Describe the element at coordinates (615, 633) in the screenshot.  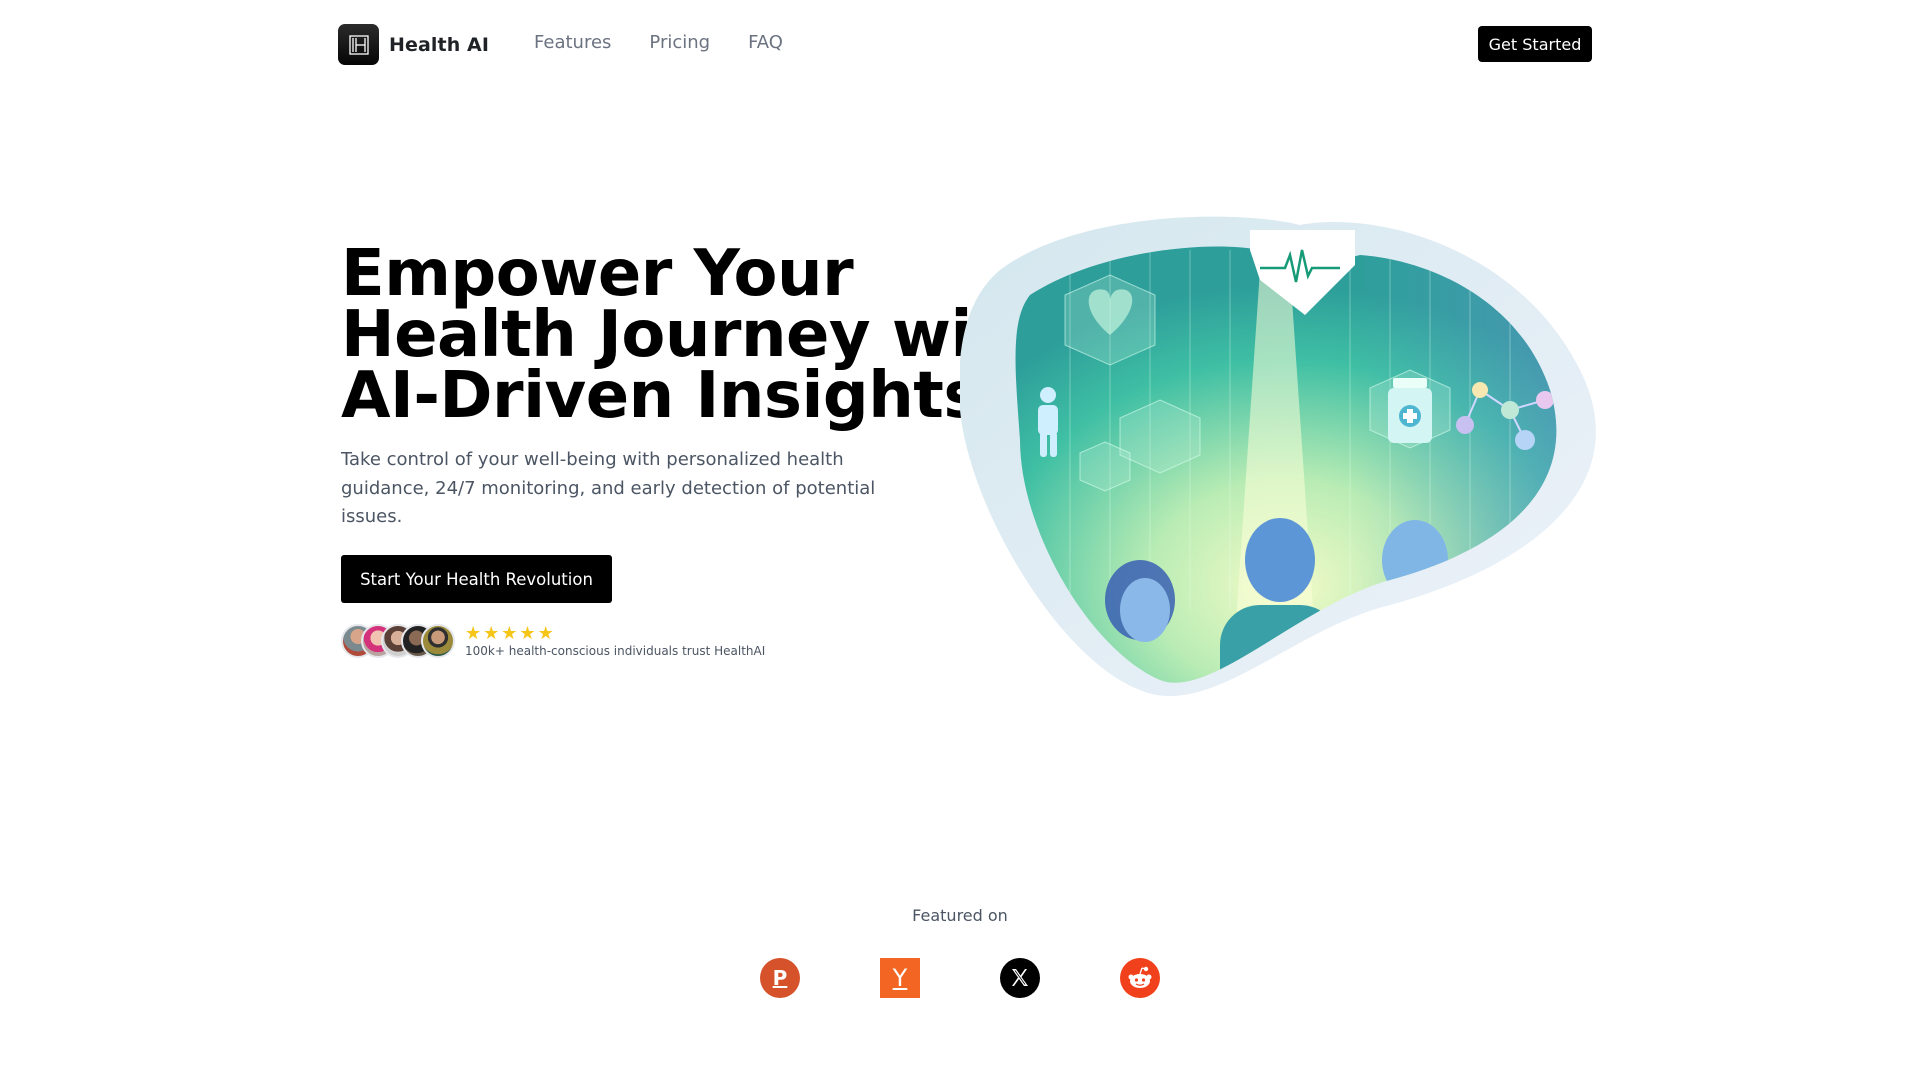
I see `star-rating: ★ ★ ★ ★ ★` at that location.